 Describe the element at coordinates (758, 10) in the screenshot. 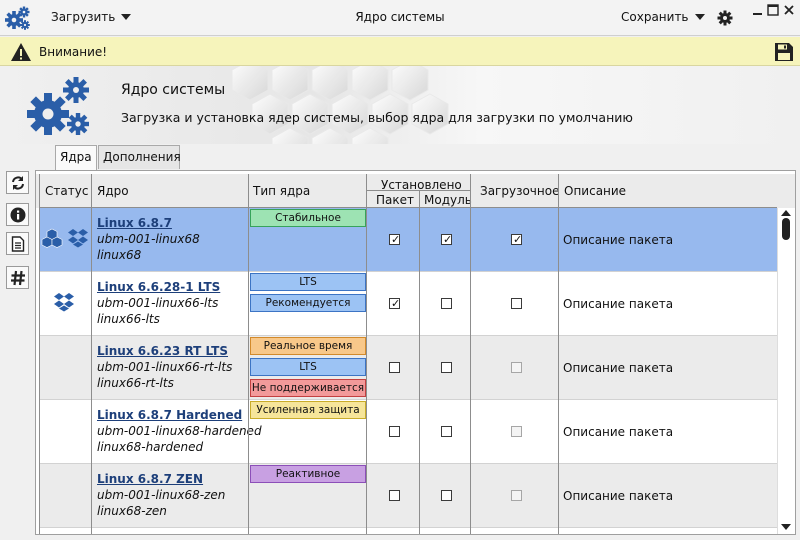

I see `minimize-icon` at that location.